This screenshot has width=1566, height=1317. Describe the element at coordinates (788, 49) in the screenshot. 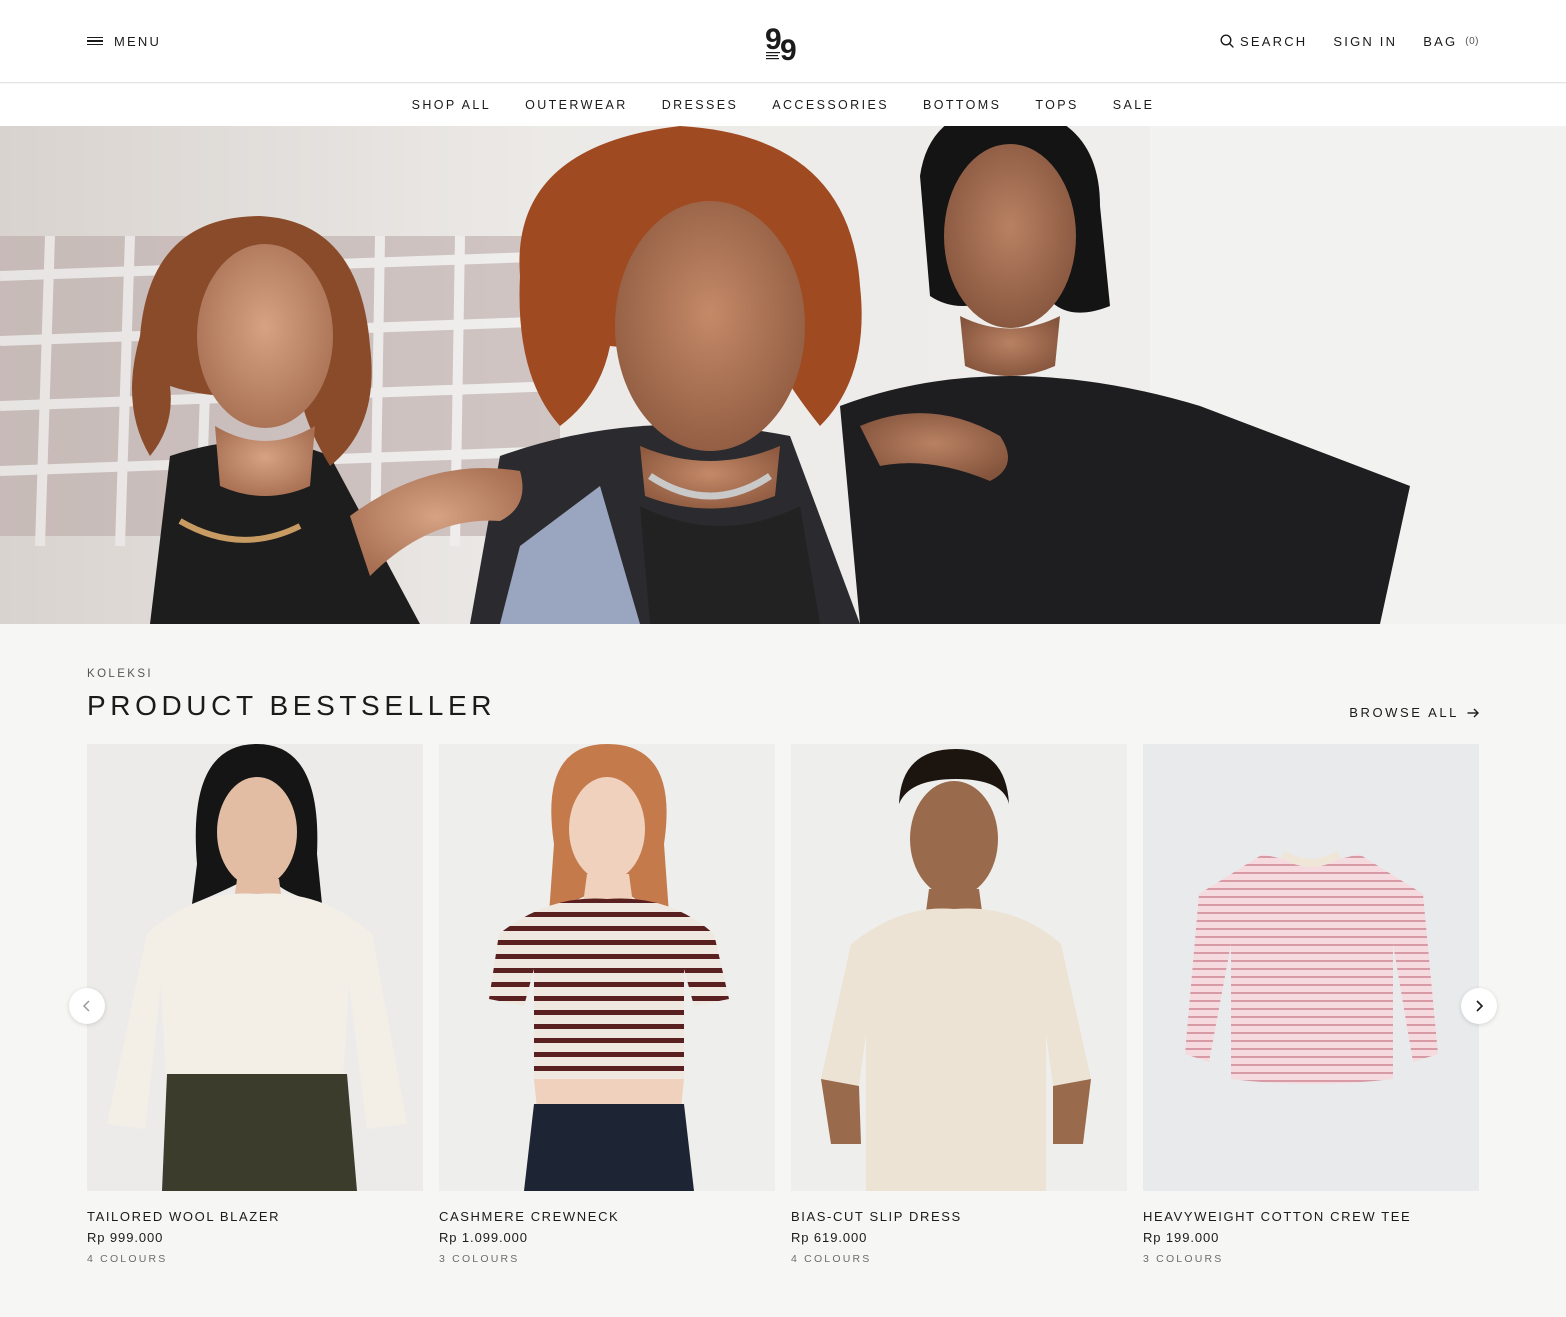

I see `svg-text: 9` at that location.